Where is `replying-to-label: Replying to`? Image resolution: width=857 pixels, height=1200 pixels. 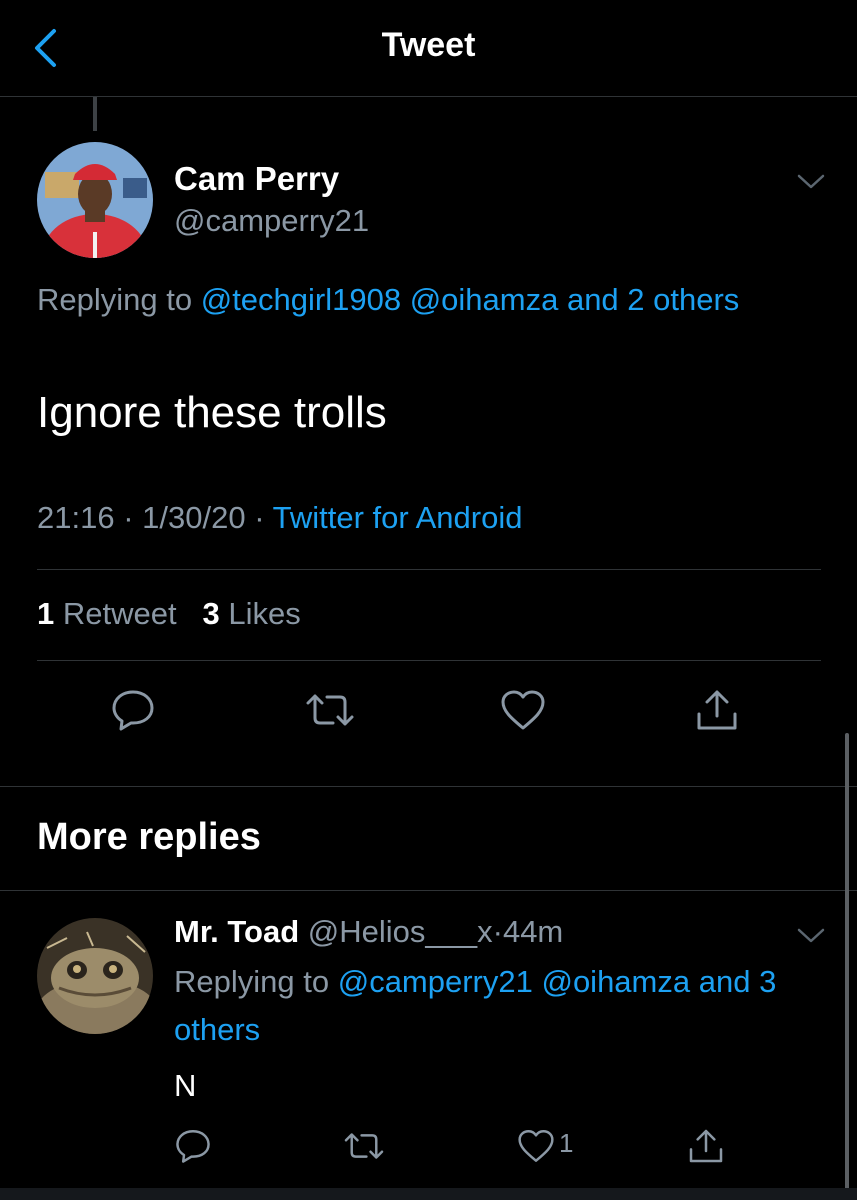
replying-to-label: Replying to is located at coordinates (115, 299).